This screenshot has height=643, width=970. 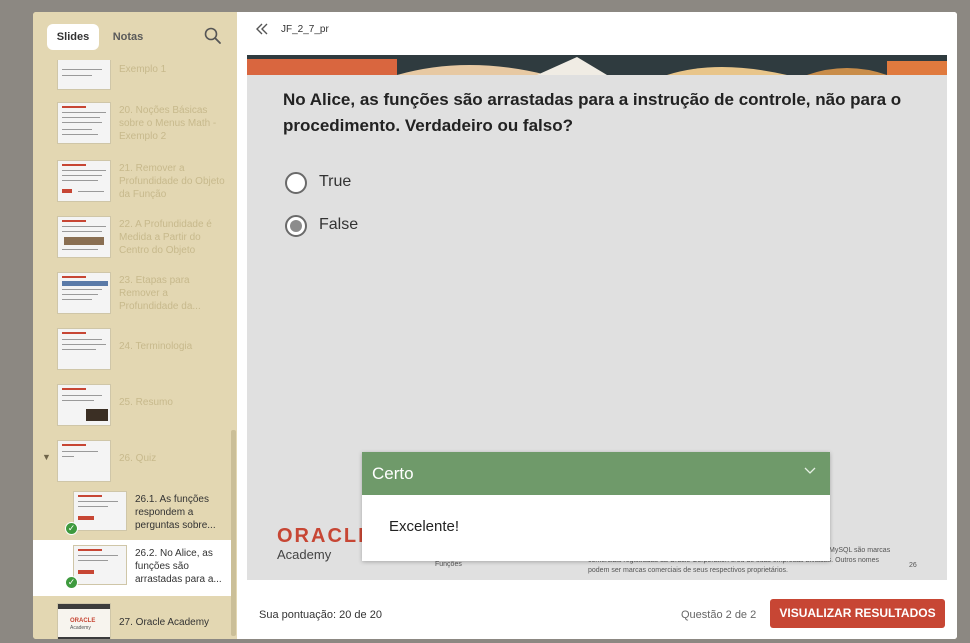 I want to click on collapse-caret-icon: ▼, so click(x=46, y=457).